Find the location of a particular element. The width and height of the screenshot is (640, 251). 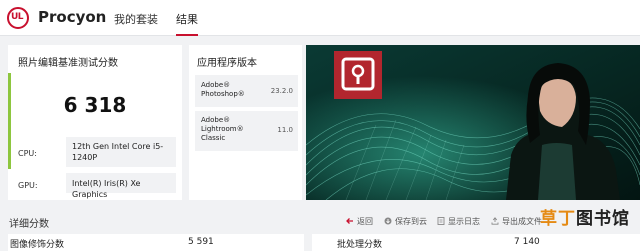

version-app-name: Adobe® Photoshop® is located at coordinates (223, 89).